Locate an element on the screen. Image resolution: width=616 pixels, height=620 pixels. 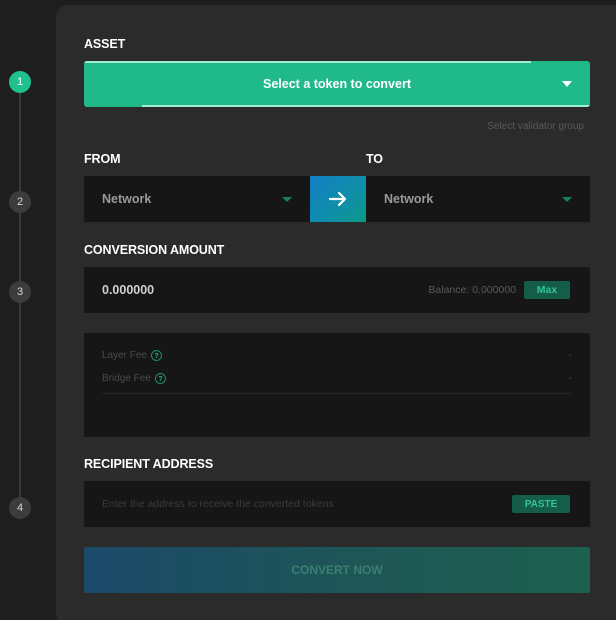
fee-divider is located at coordinates (337, 393).